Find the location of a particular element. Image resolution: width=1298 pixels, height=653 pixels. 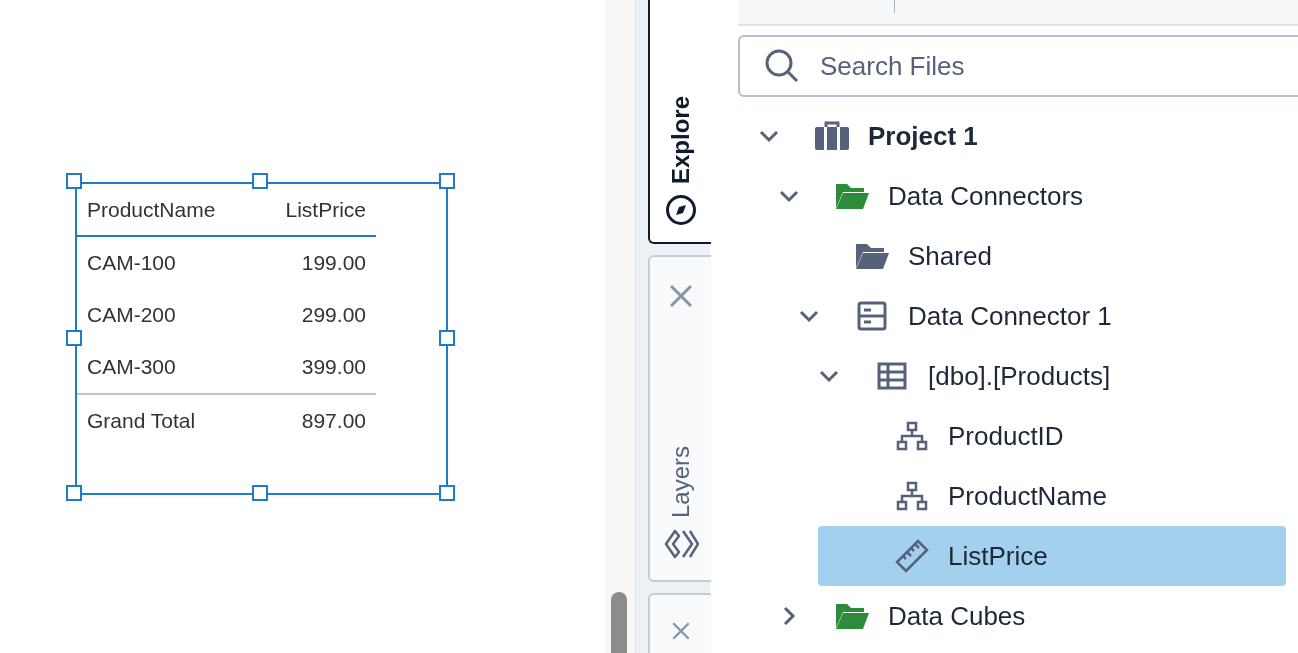

tree-item: ProductID is located at coordinates (1052, 436).